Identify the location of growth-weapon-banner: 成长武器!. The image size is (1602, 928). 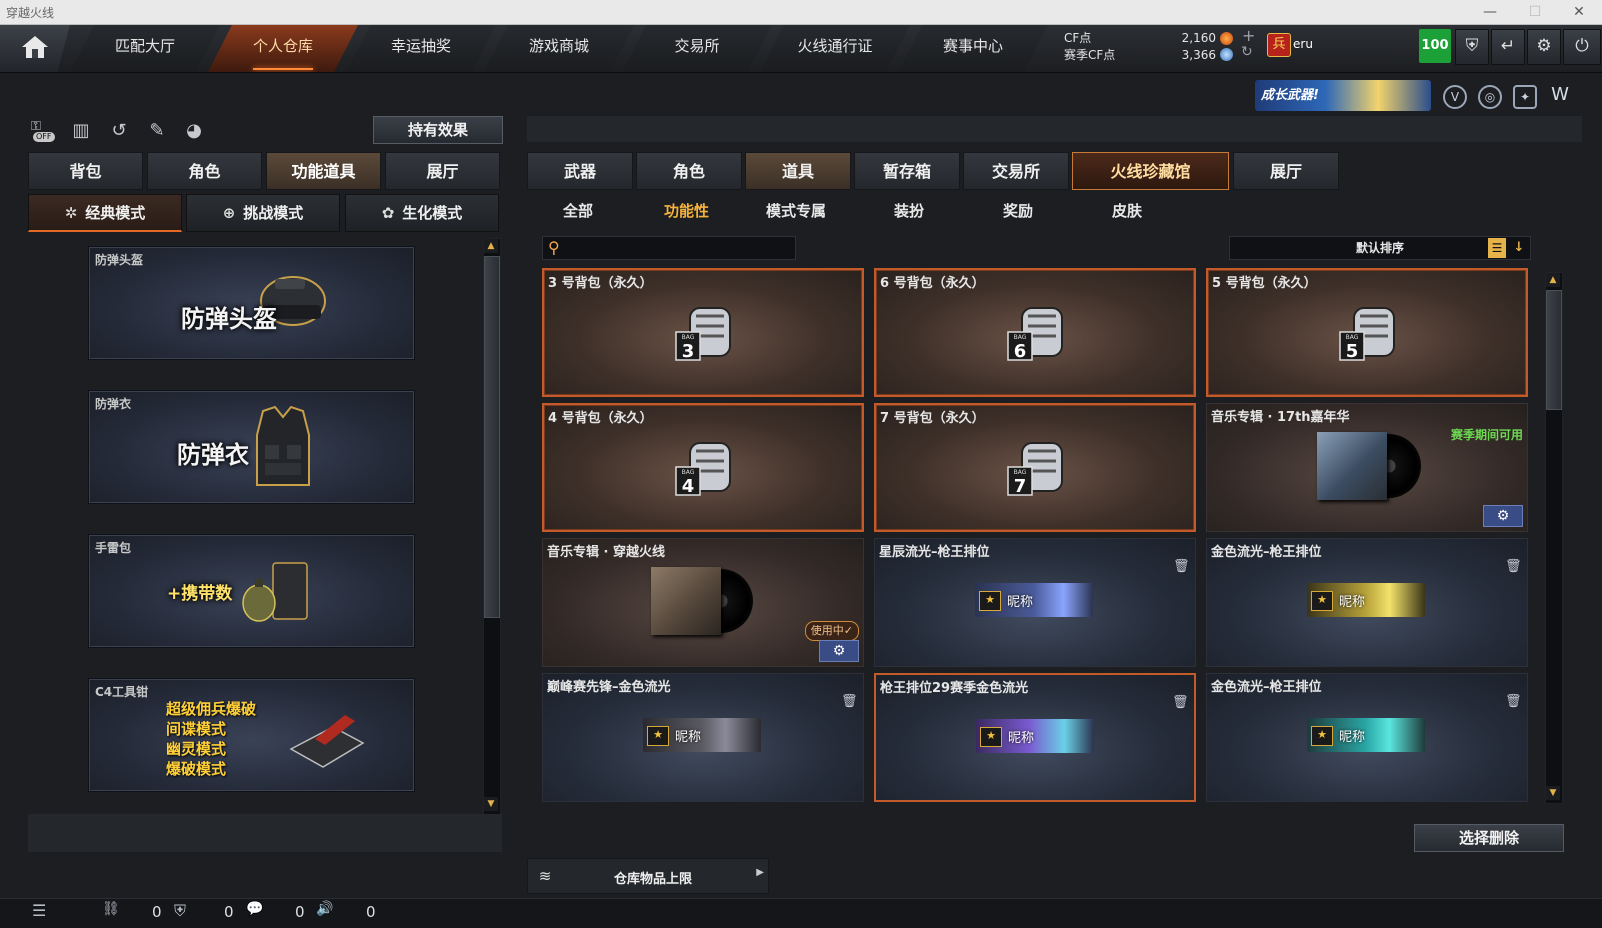
(1343, 95).